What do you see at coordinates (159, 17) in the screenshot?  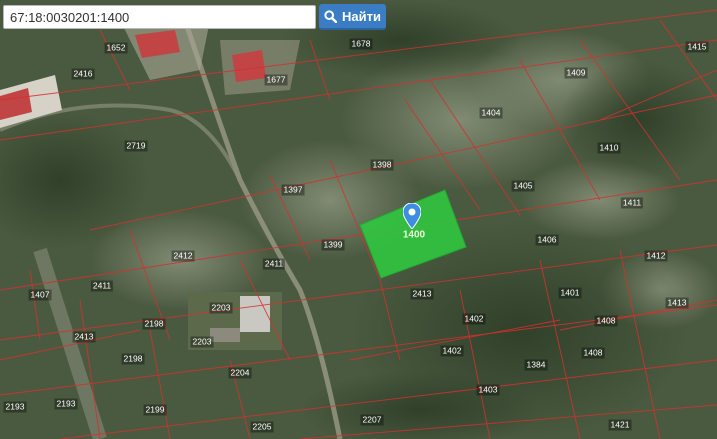 I see `search-input` at bounding box center [159, 17].